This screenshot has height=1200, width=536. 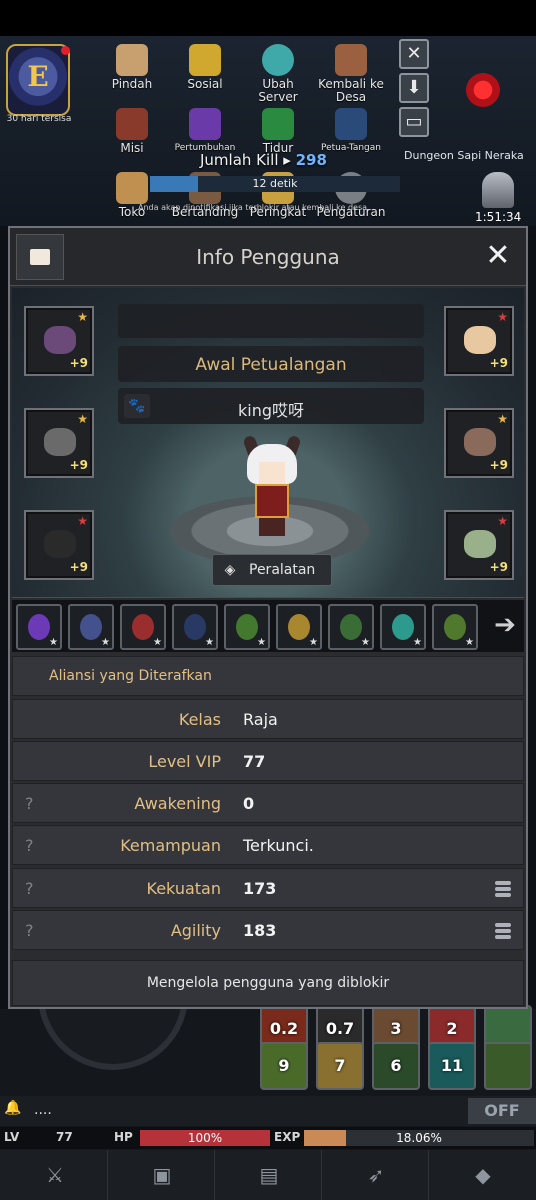 I want to click on hud-close-button: ✕, so click(x=414, y=54).